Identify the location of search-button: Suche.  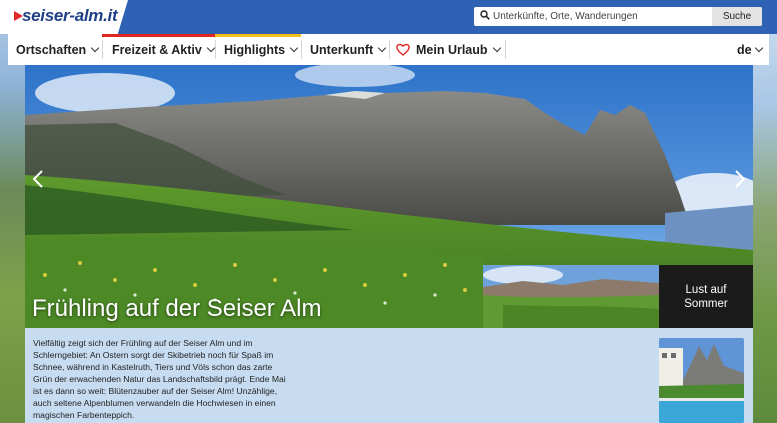
(737, 16).